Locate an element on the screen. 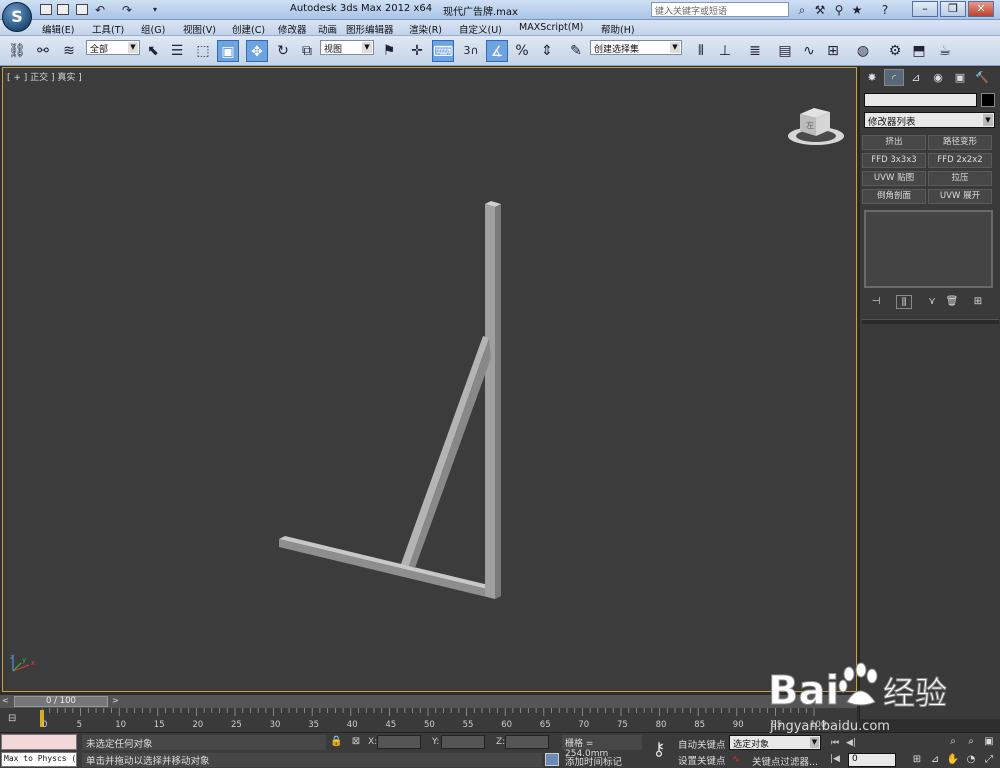  rendered-frame-window-icon: ⬒ is located at coordinates (919, 51).